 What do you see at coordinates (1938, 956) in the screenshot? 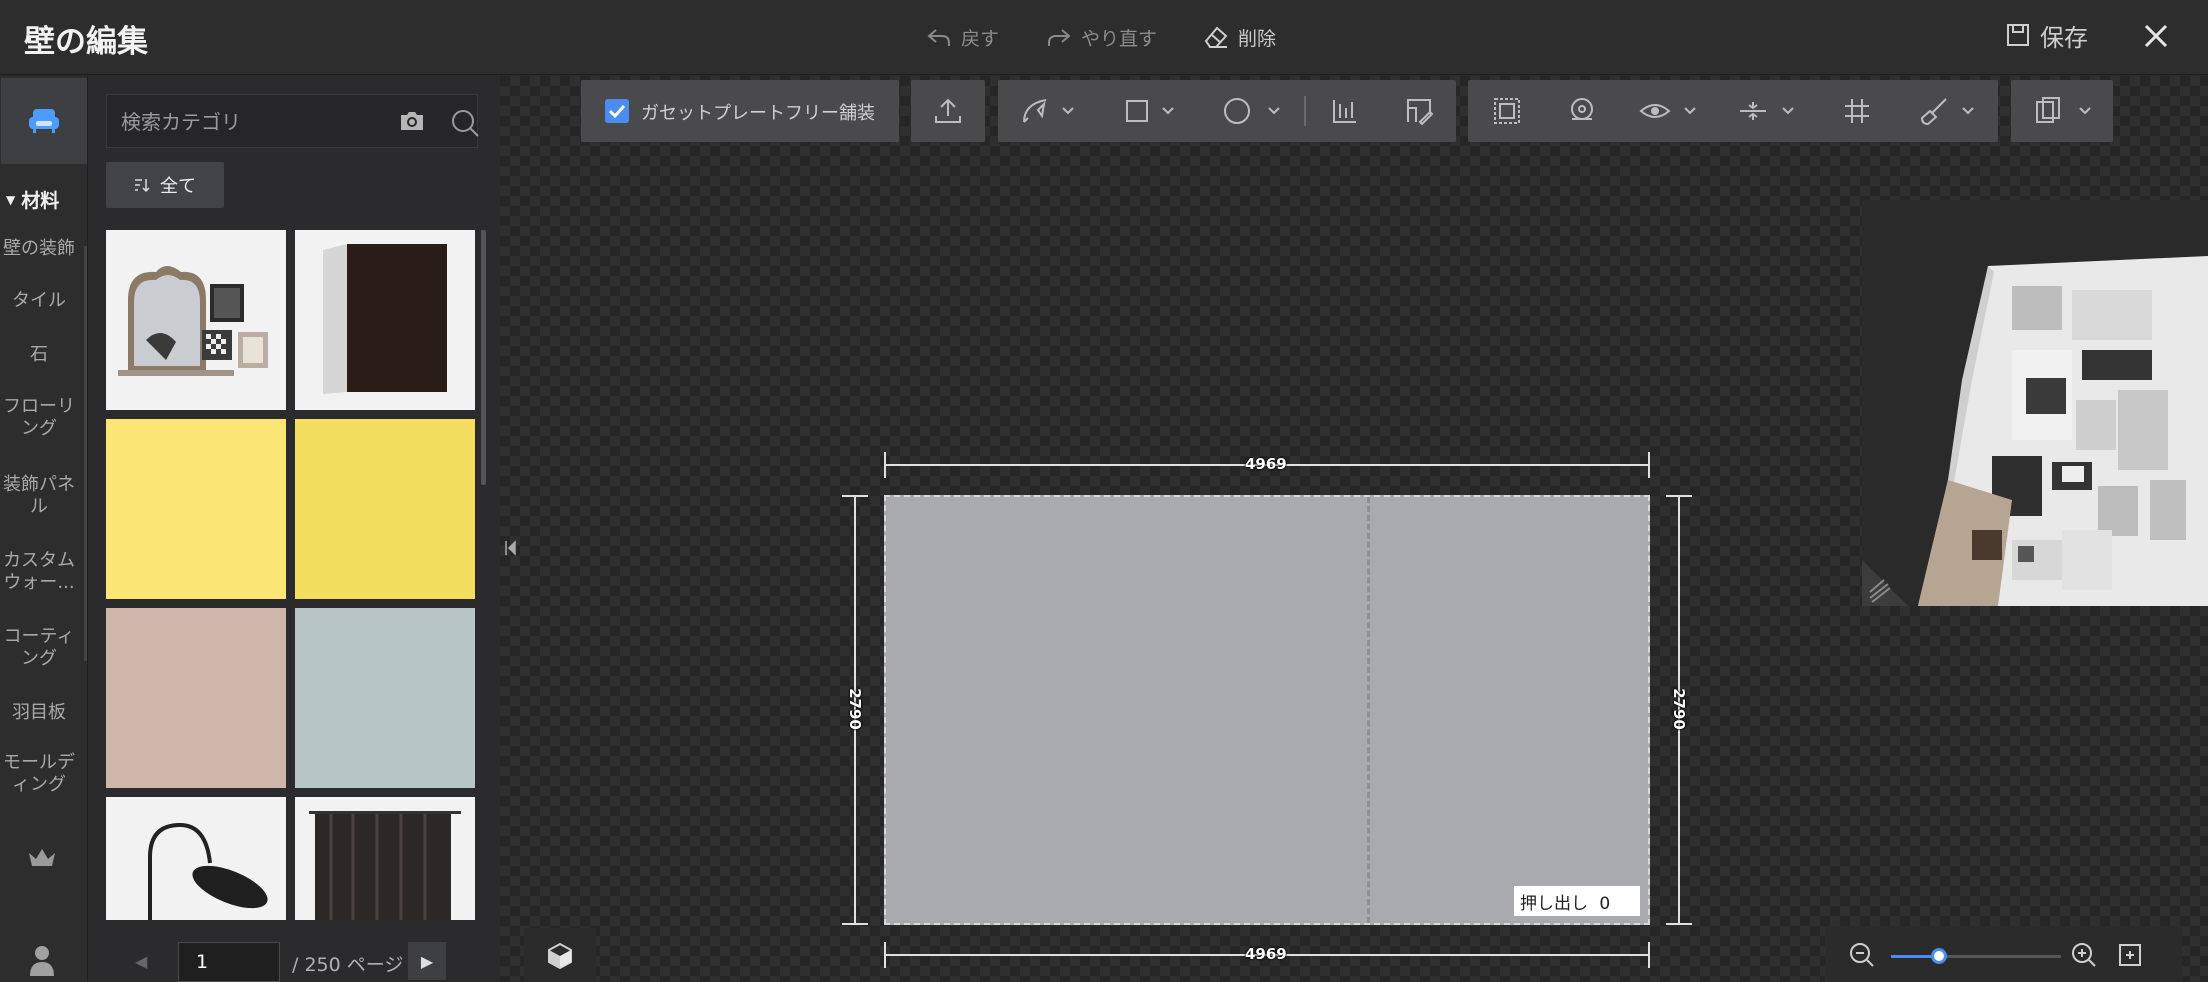
I see `zoom-slider-thumb` at bounding box center [1938, 956].